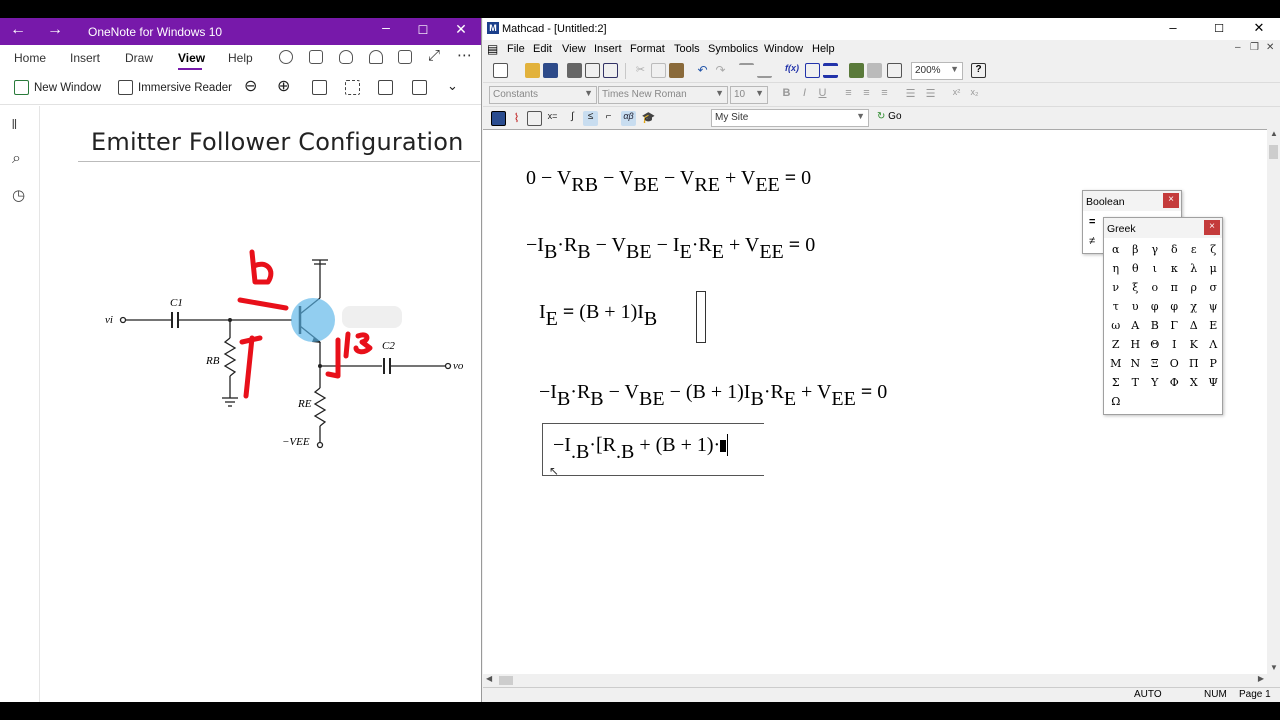 This screenshot has height=720, width=1280. What do you see at coordinates (405, 57) in the screenshot?
I see `share-icon` at bounding box center [405, 57].